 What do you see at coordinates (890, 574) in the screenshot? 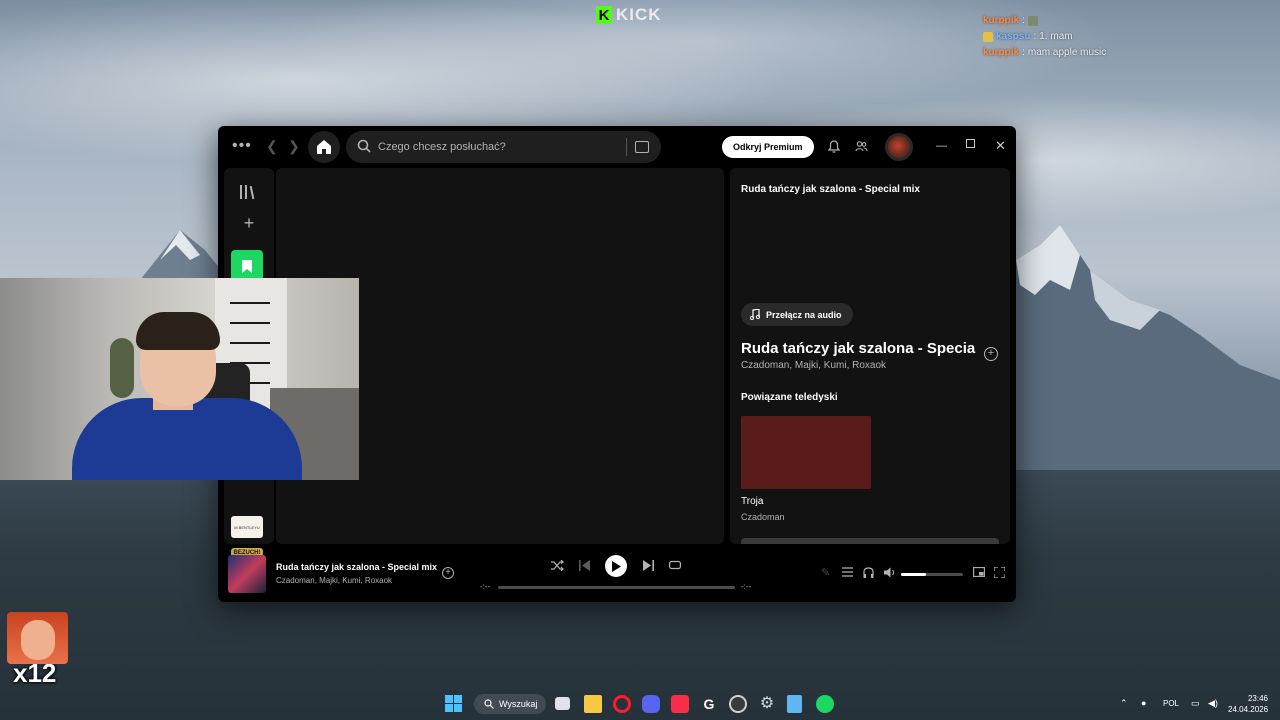
I see `volume-icon` at bounding box center [890, 574].